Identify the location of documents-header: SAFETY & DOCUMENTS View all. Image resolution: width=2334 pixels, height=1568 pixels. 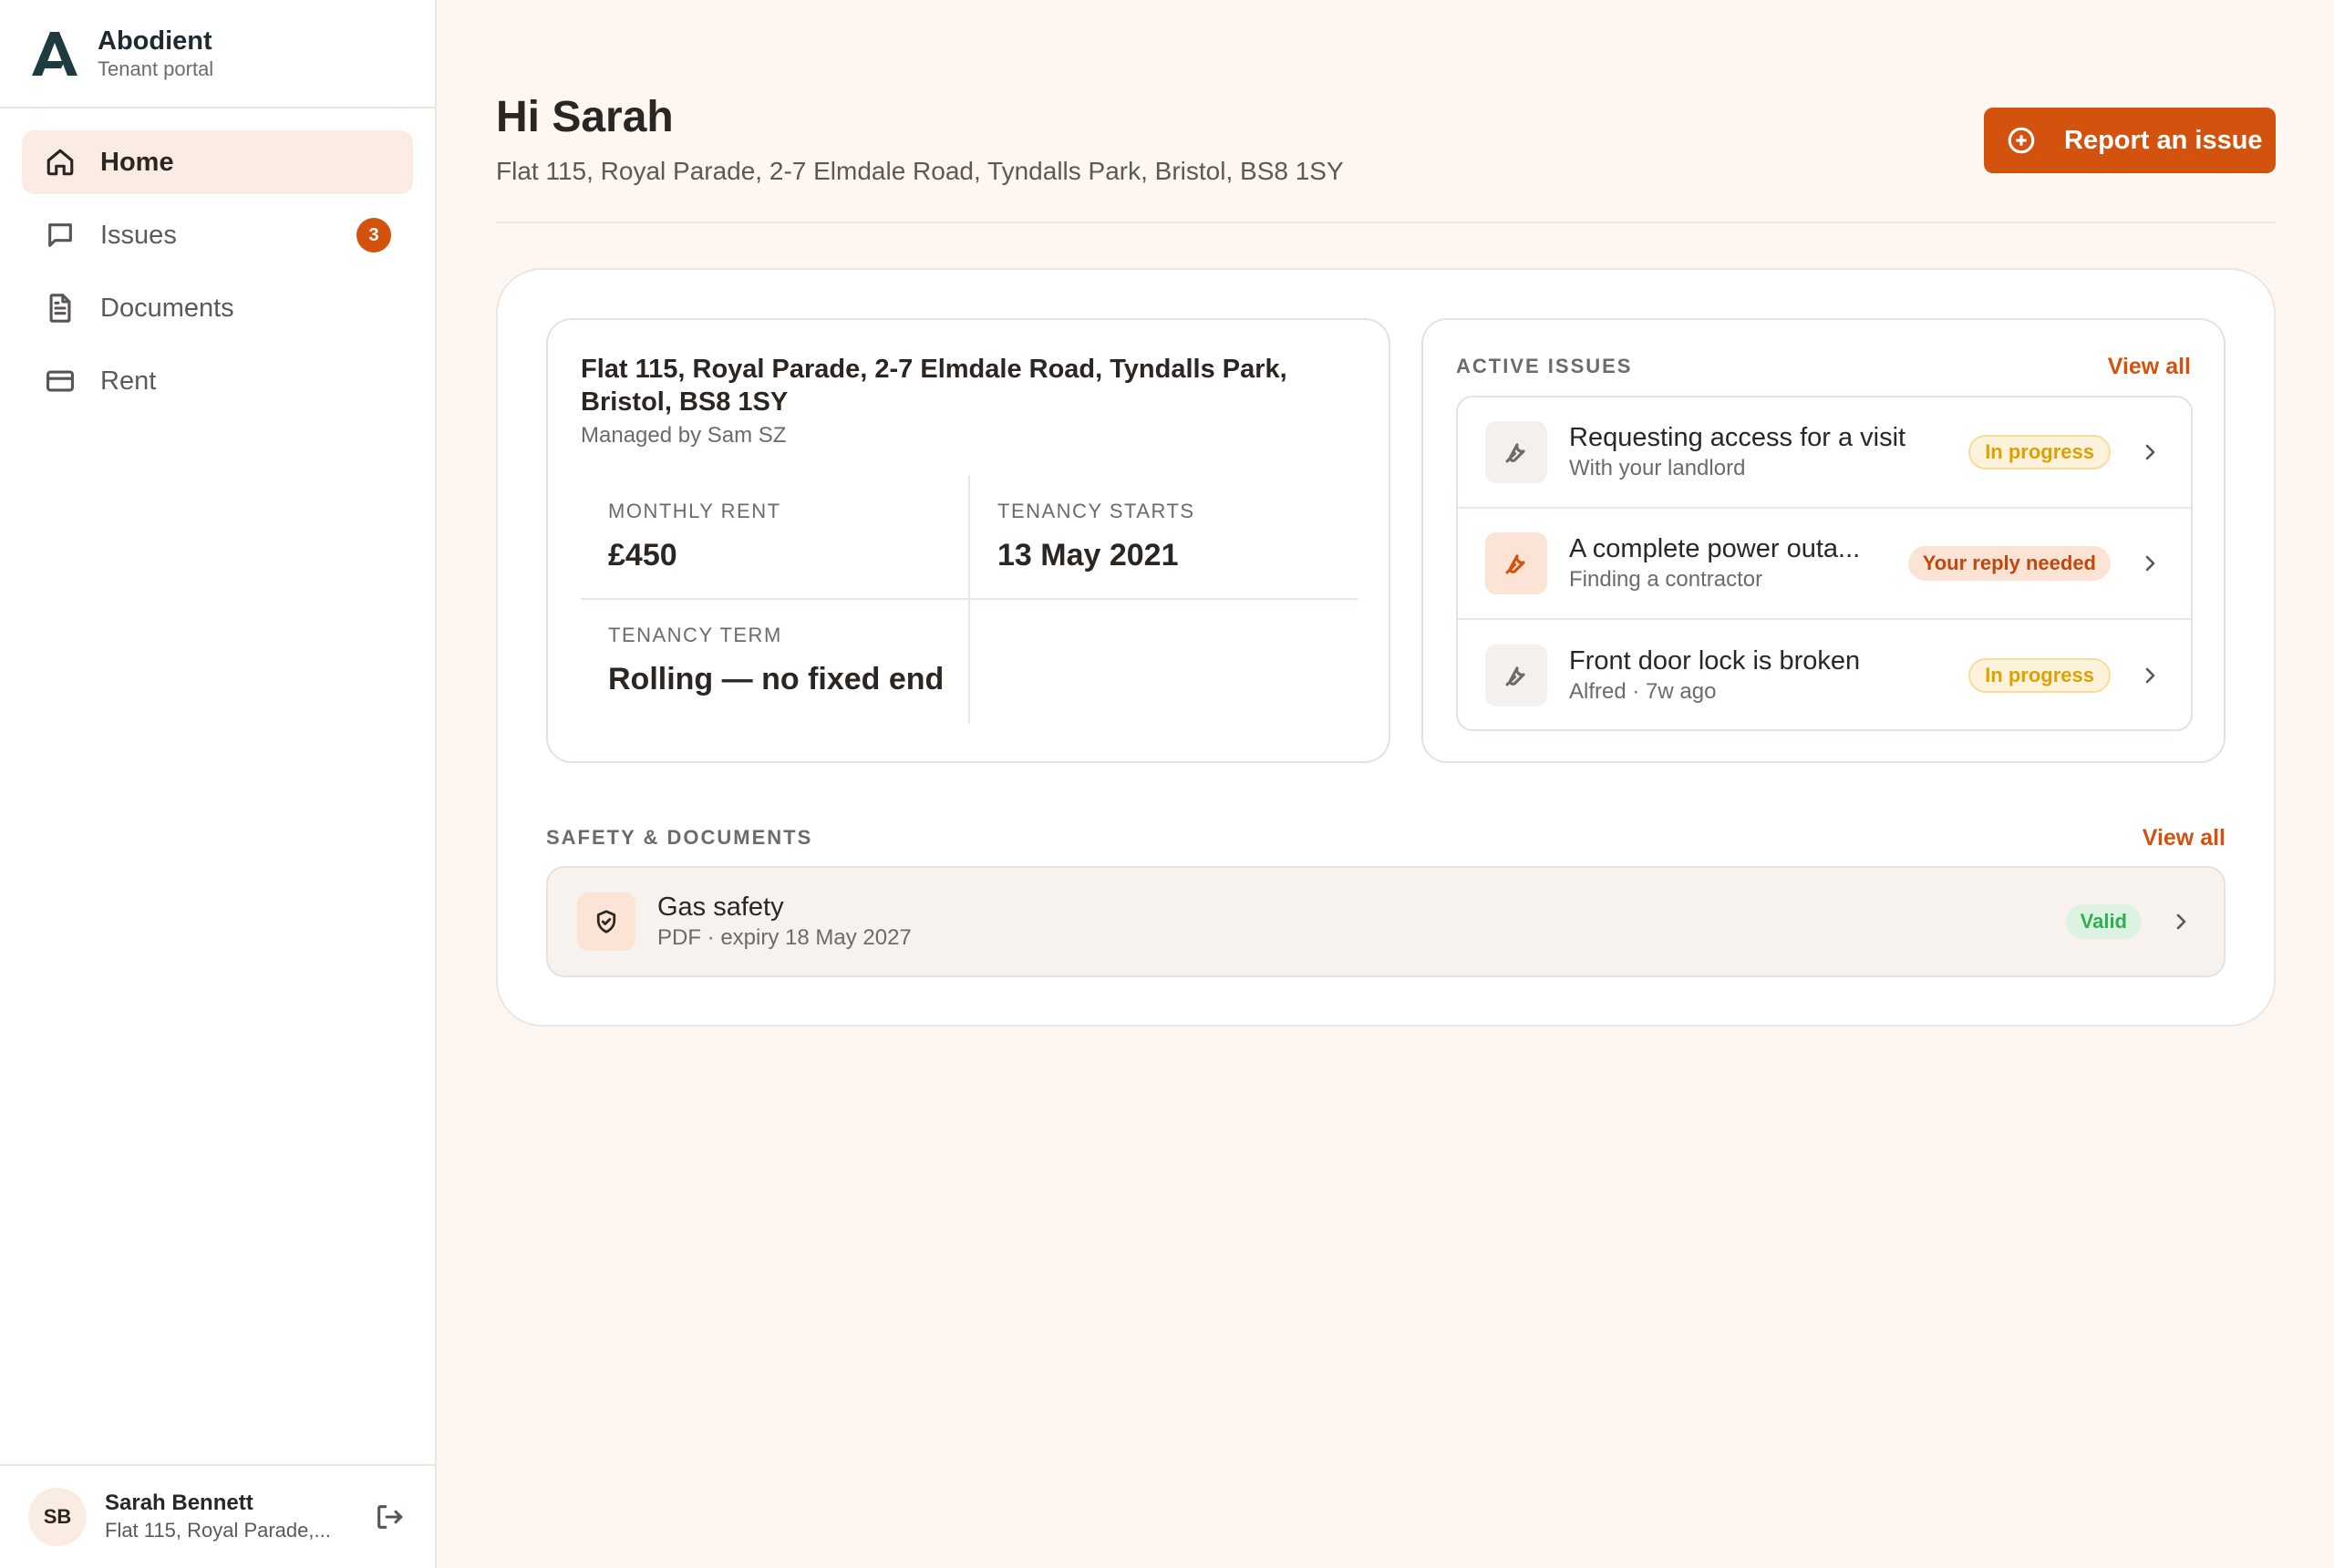
(1386, 837).